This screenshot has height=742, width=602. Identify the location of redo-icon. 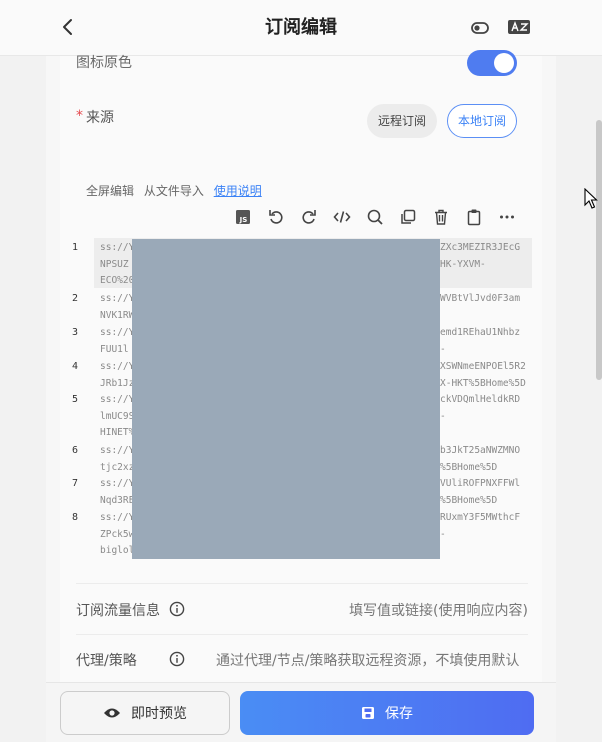
(309, 217).